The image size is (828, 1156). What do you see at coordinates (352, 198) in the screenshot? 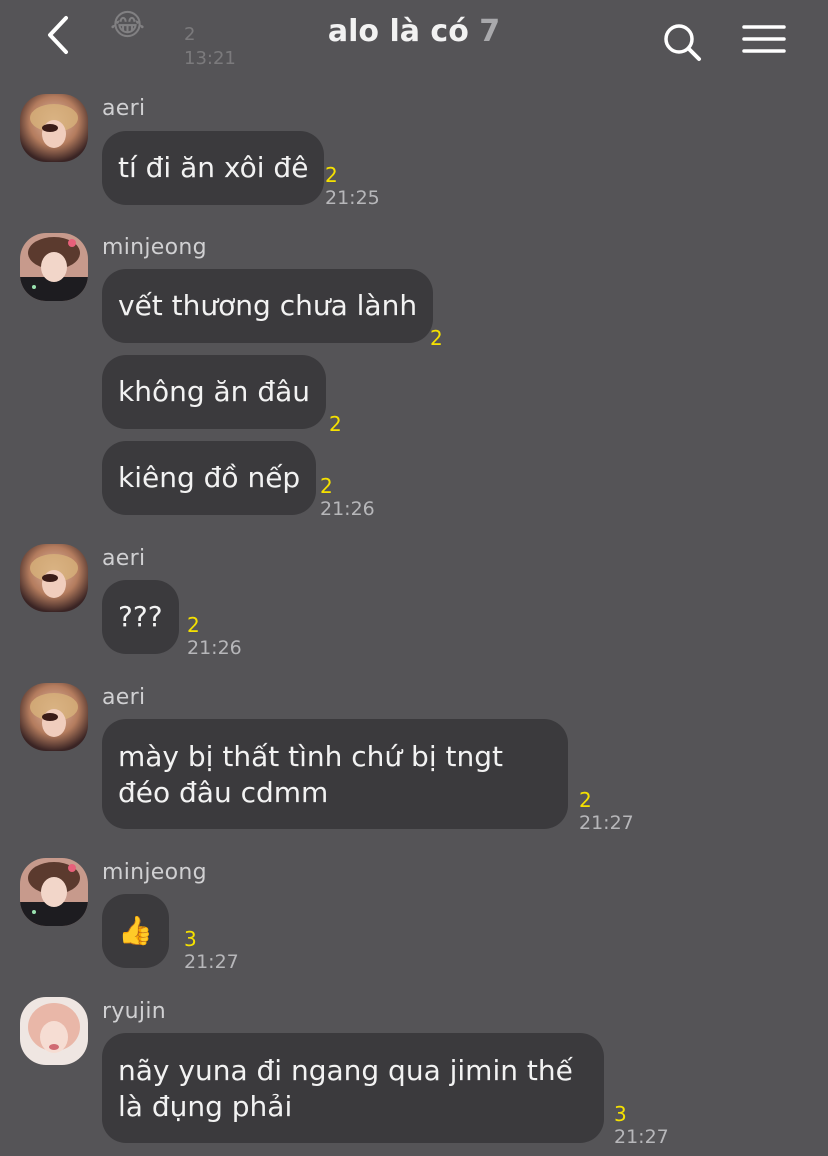
I see `message-time: 21:25` at bounding box center [352, 198].